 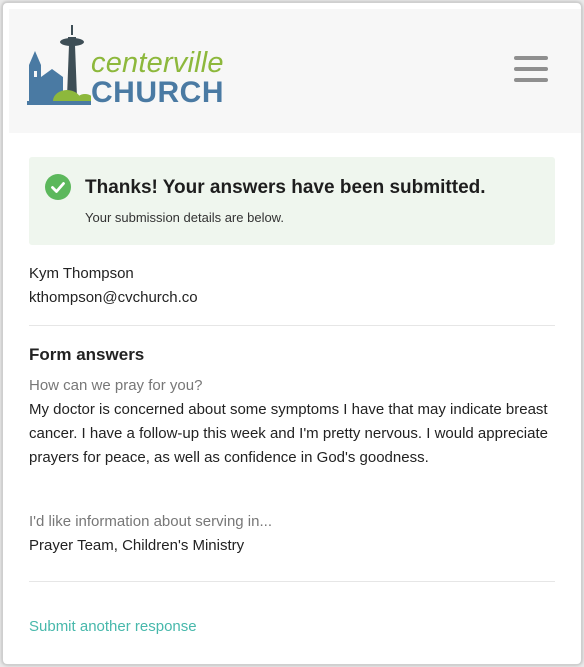 What do you see at coordinates (113, 626) in the screenshot?
I see `submit-another-response-link: Submit another response` at bounding box center [113, 626].